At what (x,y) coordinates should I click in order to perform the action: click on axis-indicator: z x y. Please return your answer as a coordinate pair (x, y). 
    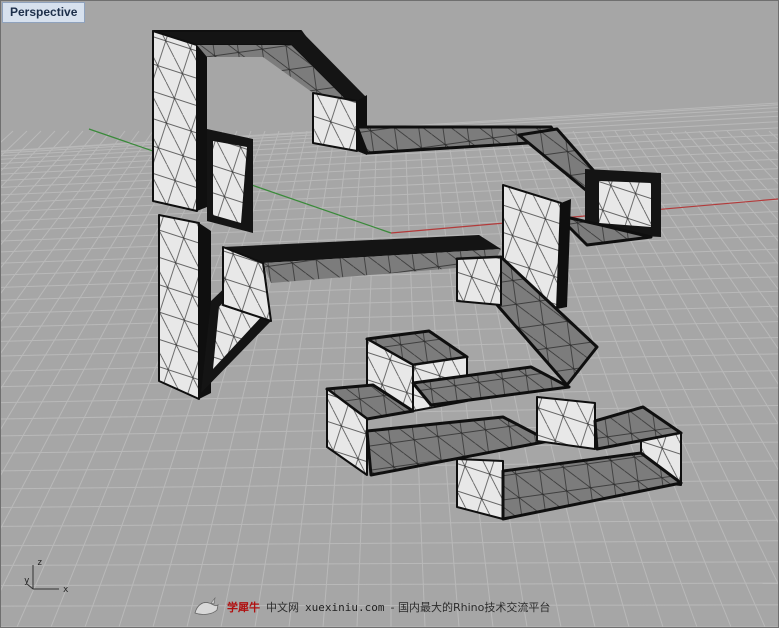
    Looking at the image, I should click on (46, 576).